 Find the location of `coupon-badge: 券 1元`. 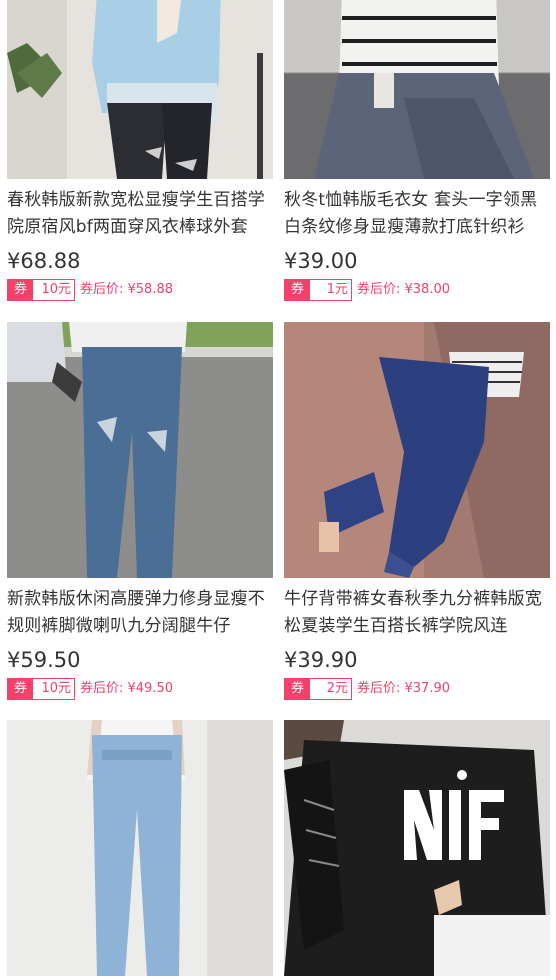

coupon-badge: 券 1元 is located at coordinates (318, 290).